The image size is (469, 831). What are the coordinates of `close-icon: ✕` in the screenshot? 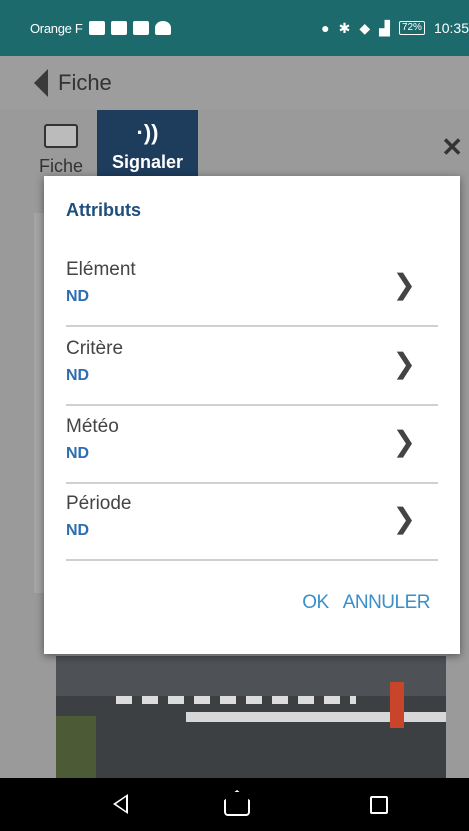 It's located at (452, 147).